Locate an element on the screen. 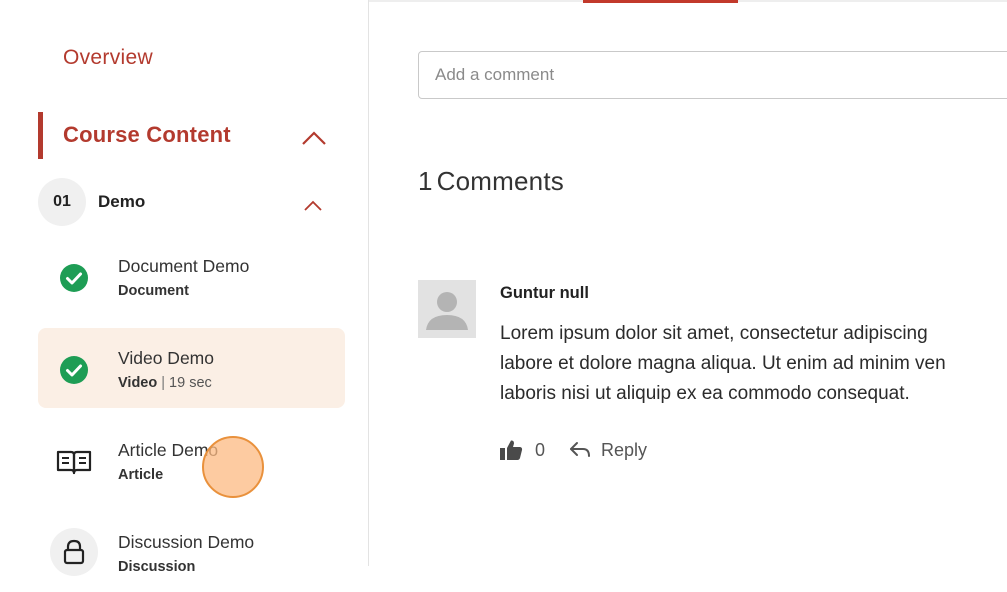  user-placeholder-icon is located at coordinates (447, 311).